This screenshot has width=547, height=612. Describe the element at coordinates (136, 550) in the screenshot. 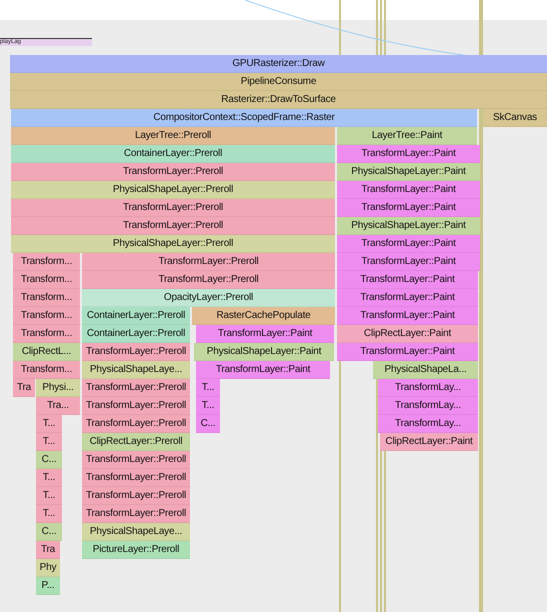

I see `trace-slice: PictureLayer::Preroll` at that location.